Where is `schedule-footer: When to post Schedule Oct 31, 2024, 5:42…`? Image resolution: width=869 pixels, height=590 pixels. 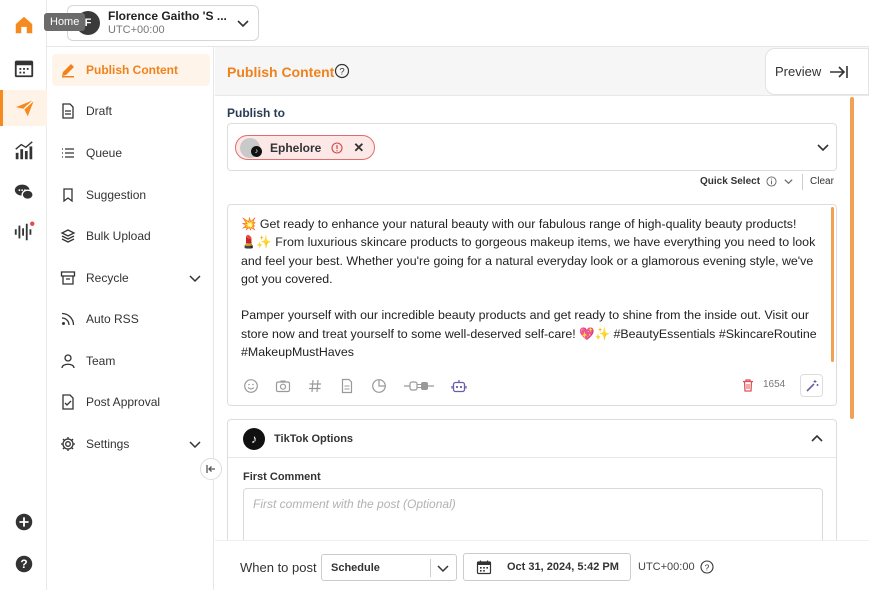 schedule-footer: When to post Schedule Oct 31, 2024, 5:42… is located at coordinates (542, 565).